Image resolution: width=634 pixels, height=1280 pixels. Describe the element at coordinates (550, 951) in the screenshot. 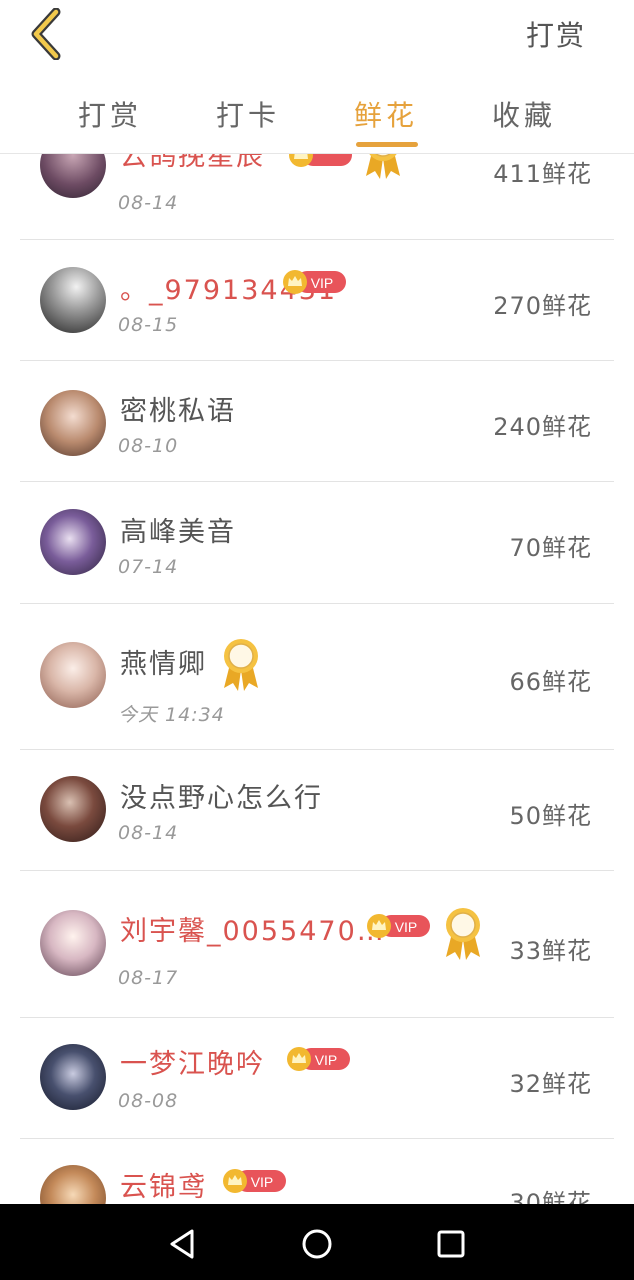

I see `flower-amount: 33鲜花` at that location.